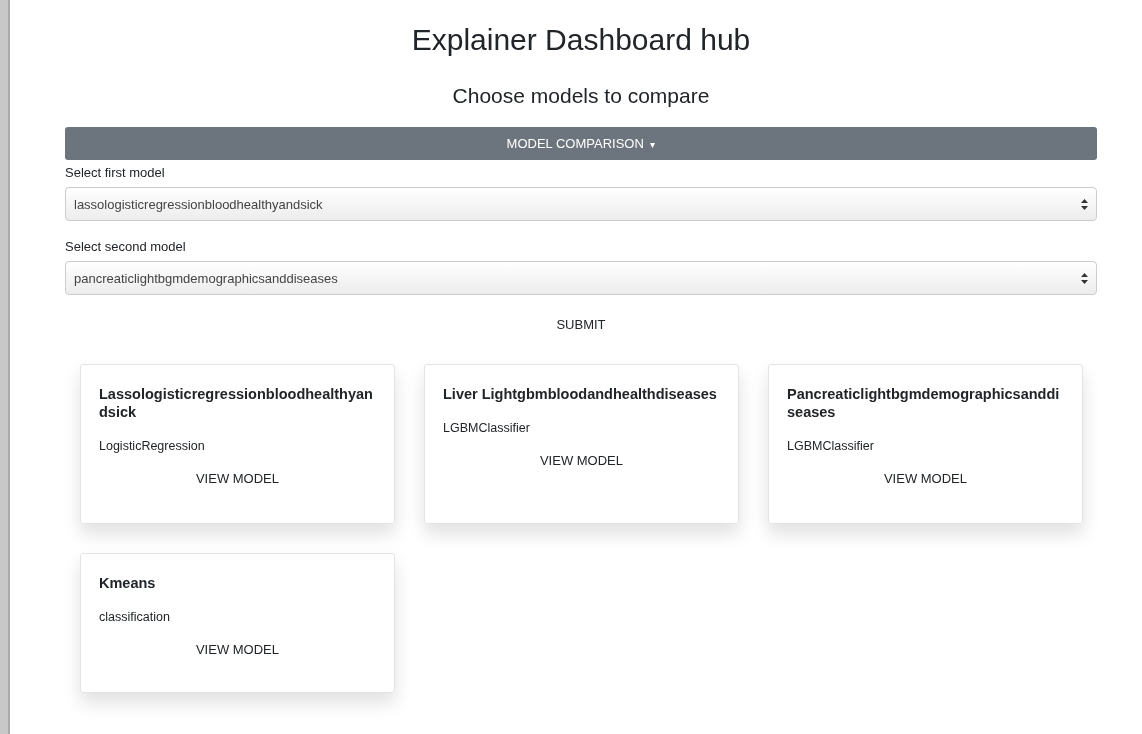 This screenshot has height=734, width=1142. What do you see at coordinates (581, 324) in the screenshot?
I see `submit-button: SUBMIT` at bounding box center [581, 324].